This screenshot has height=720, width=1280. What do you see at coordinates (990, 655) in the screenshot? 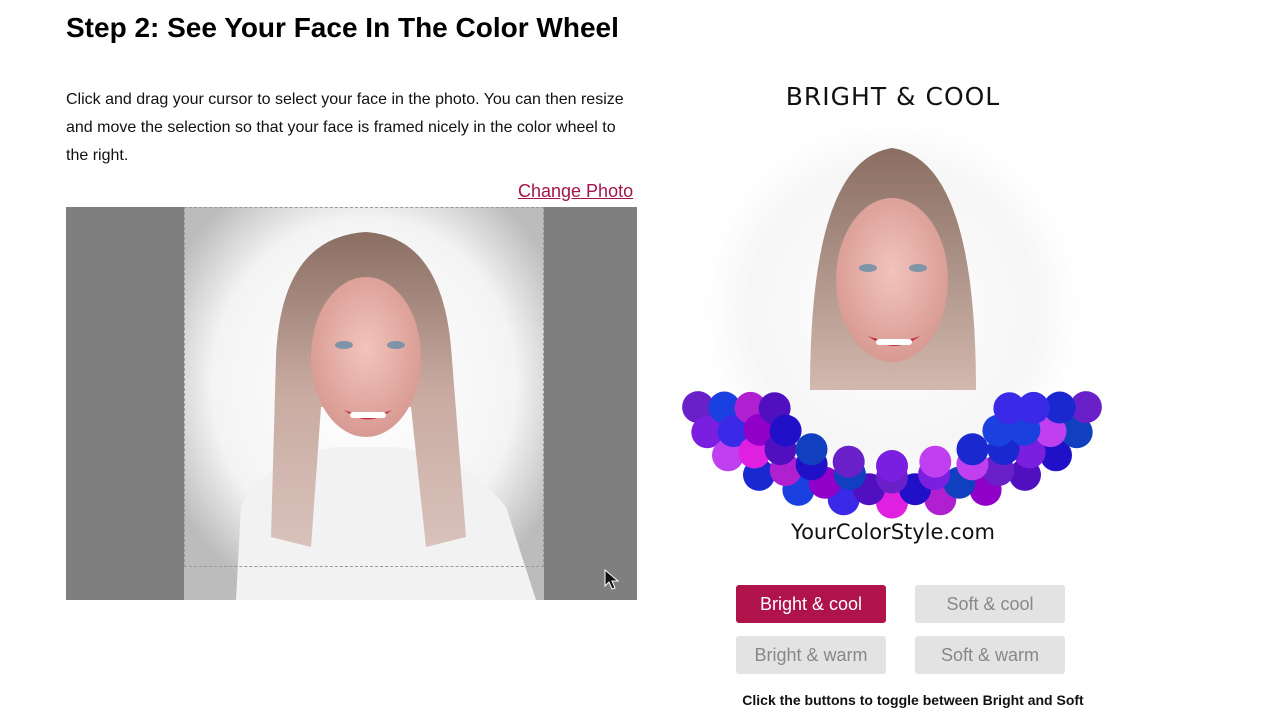
I see `soft-warm-button: Soft & warm` at bounding box center [990, 655].